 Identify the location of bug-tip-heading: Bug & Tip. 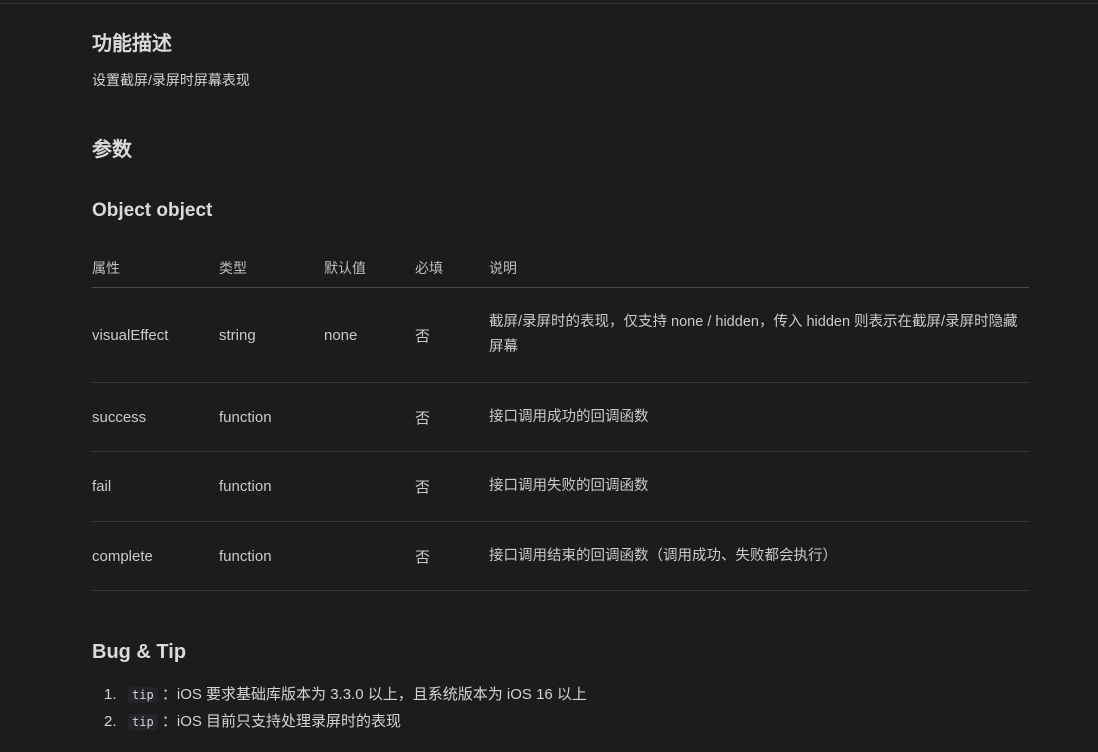
(139, 652).